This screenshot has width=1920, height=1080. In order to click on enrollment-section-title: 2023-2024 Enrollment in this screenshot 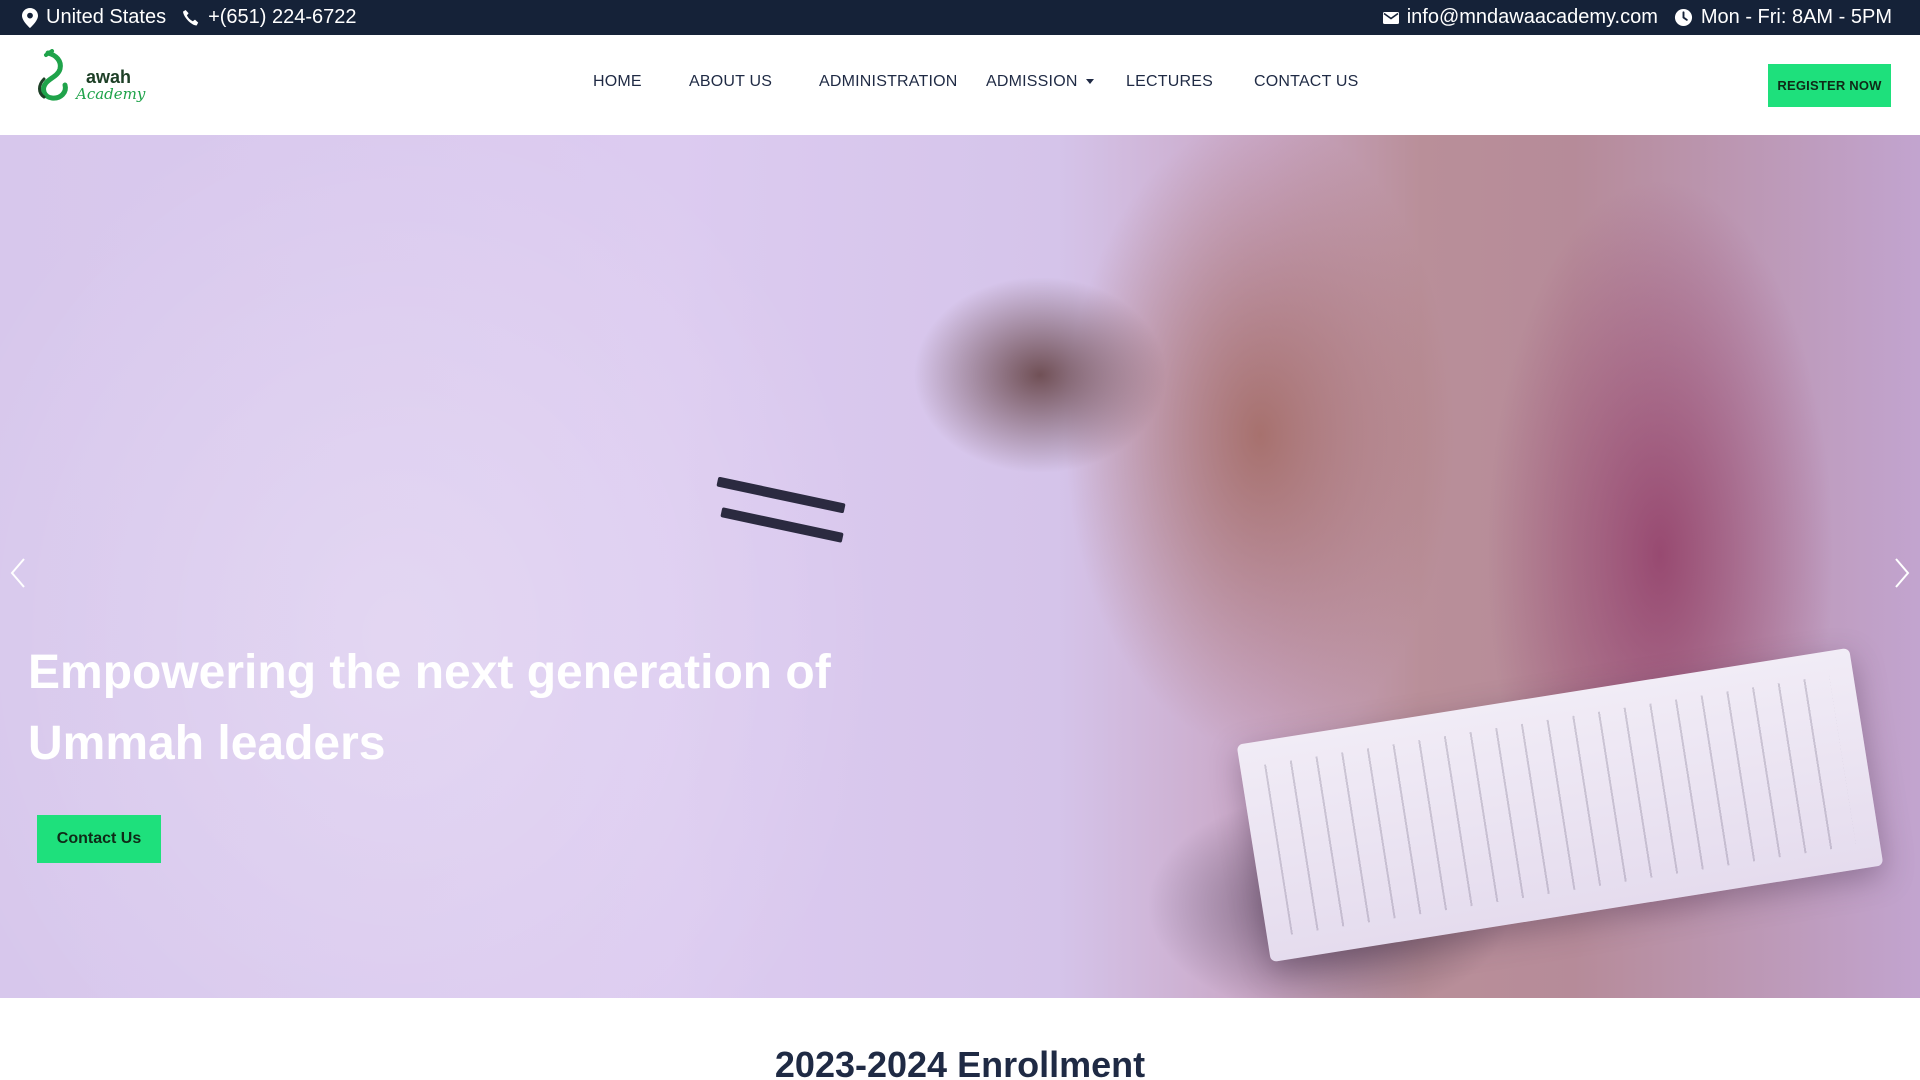, I will do `click(960, 1062)`.